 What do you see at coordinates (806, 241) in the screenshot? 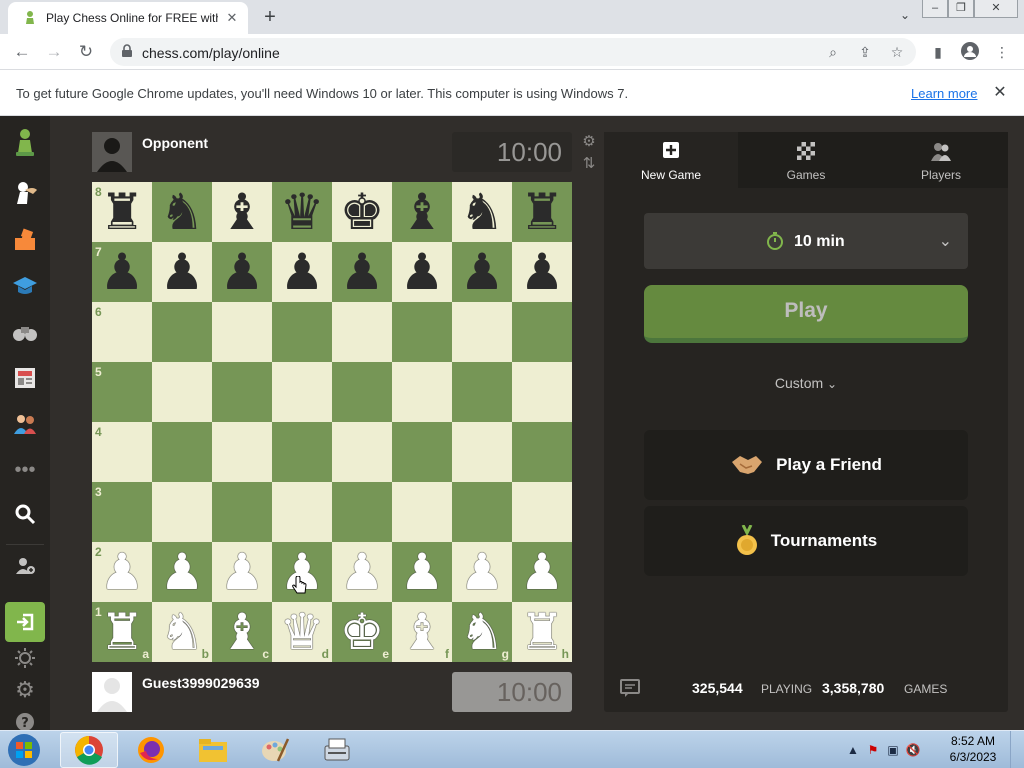
I see `time-control-dropdown: 10 min ⌄` at bounding box center [806, 241].